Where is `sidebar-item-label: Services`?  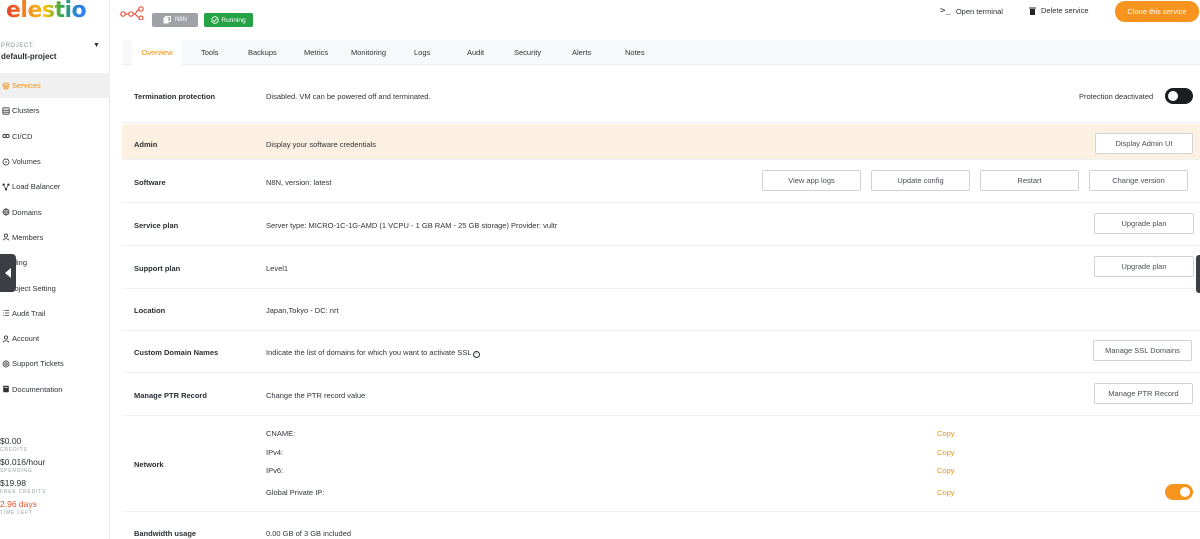 sidebar-item-label: Services is located at coordinates (26, 86).